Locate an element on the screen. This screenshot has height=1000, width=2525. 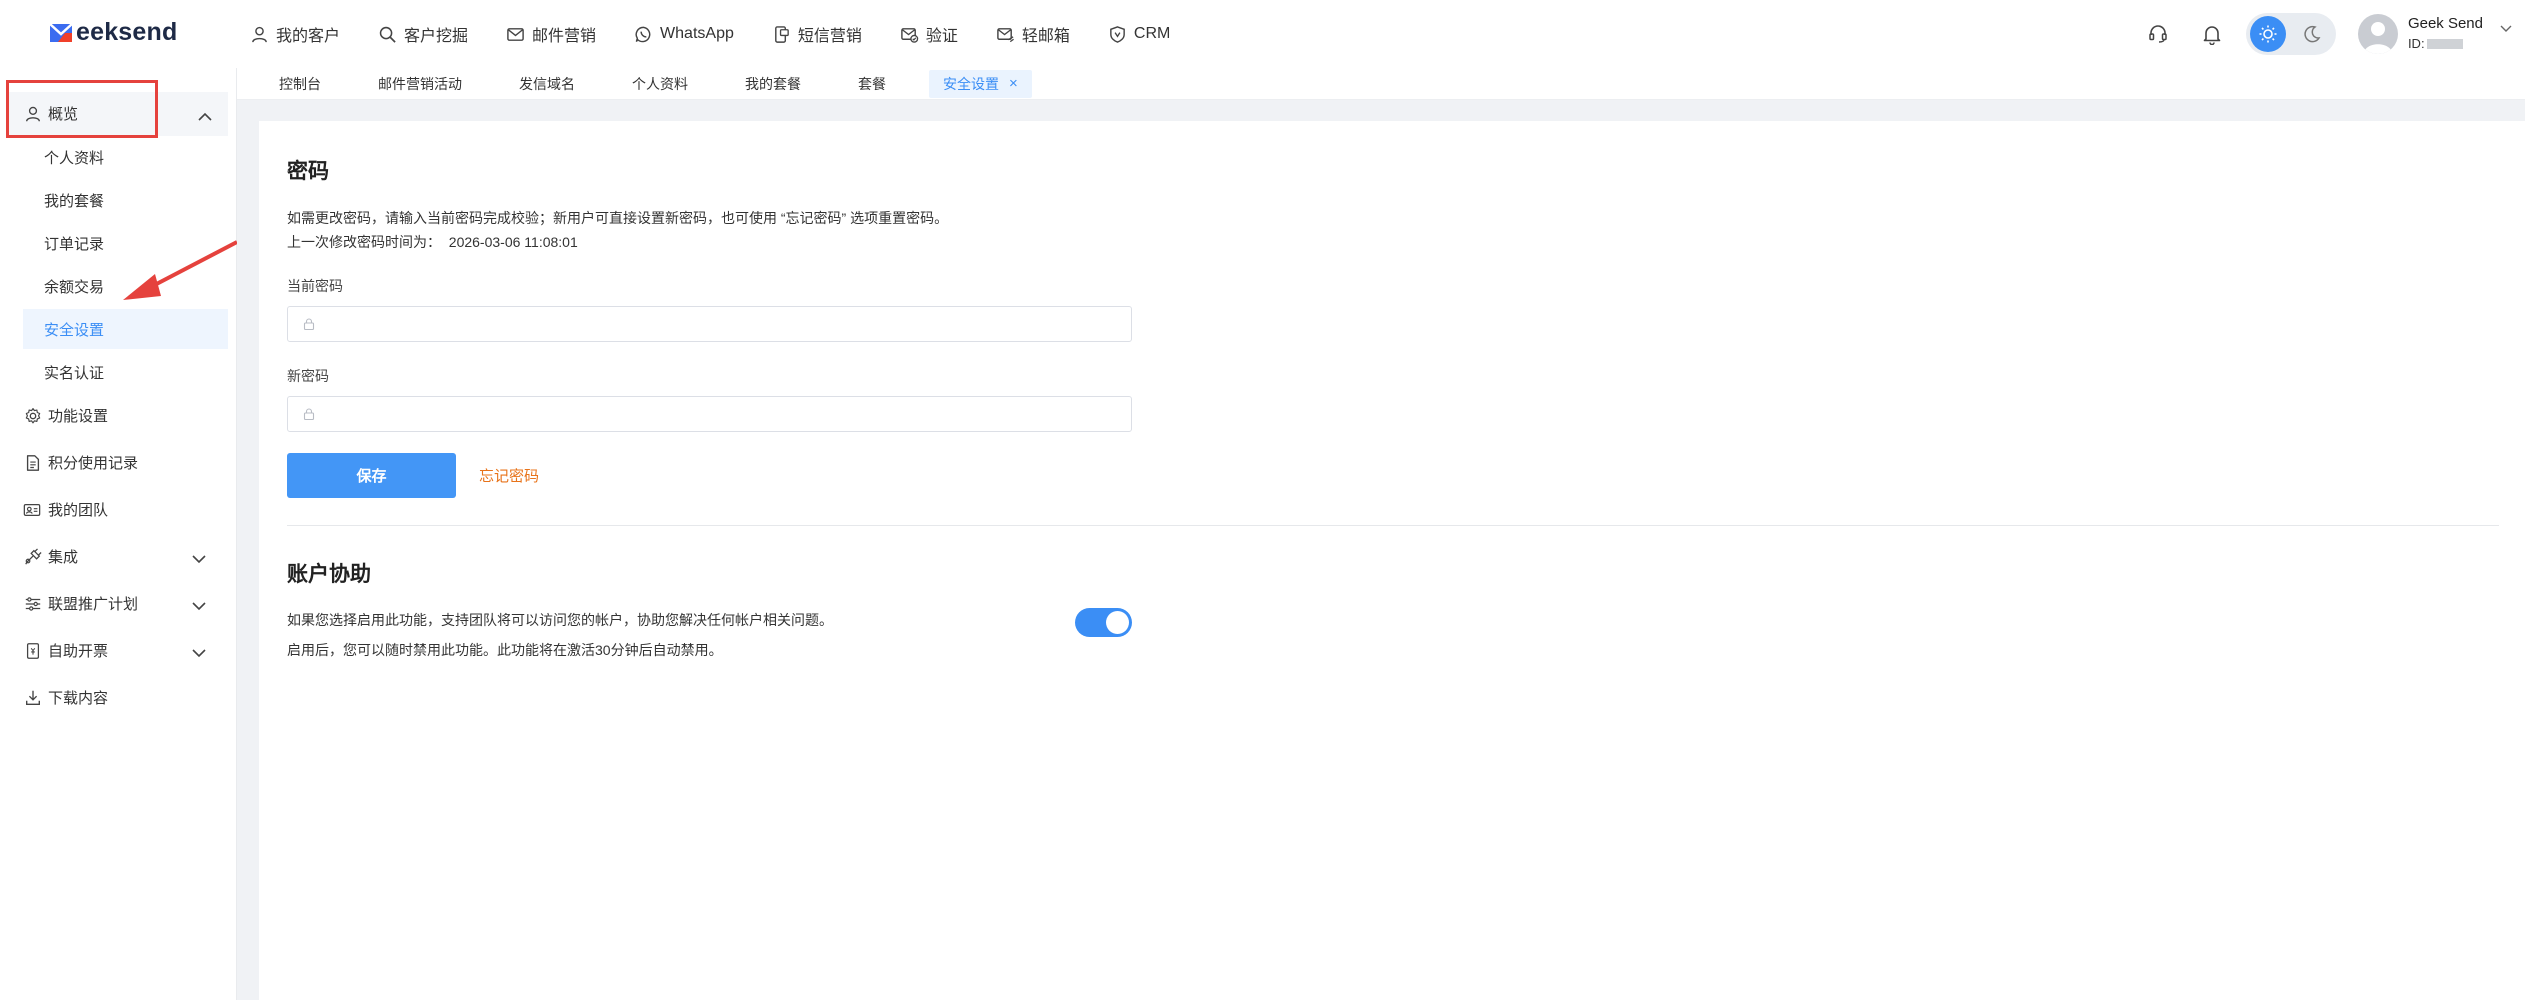
header-actions: Geek Send ID: is located at coordinates (2335, 34).